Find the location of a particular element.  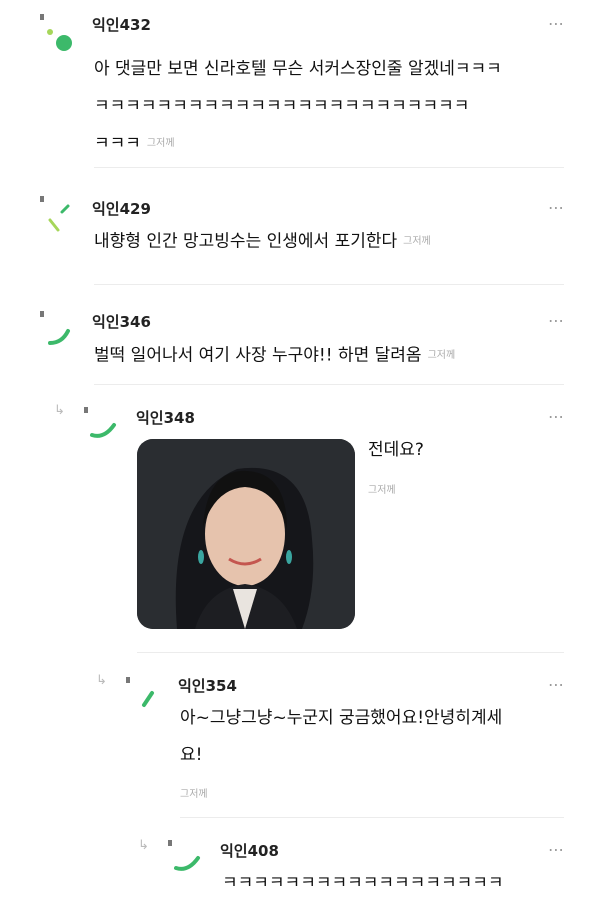

comment-author: 익인346 is located at coordinates (121, 321).